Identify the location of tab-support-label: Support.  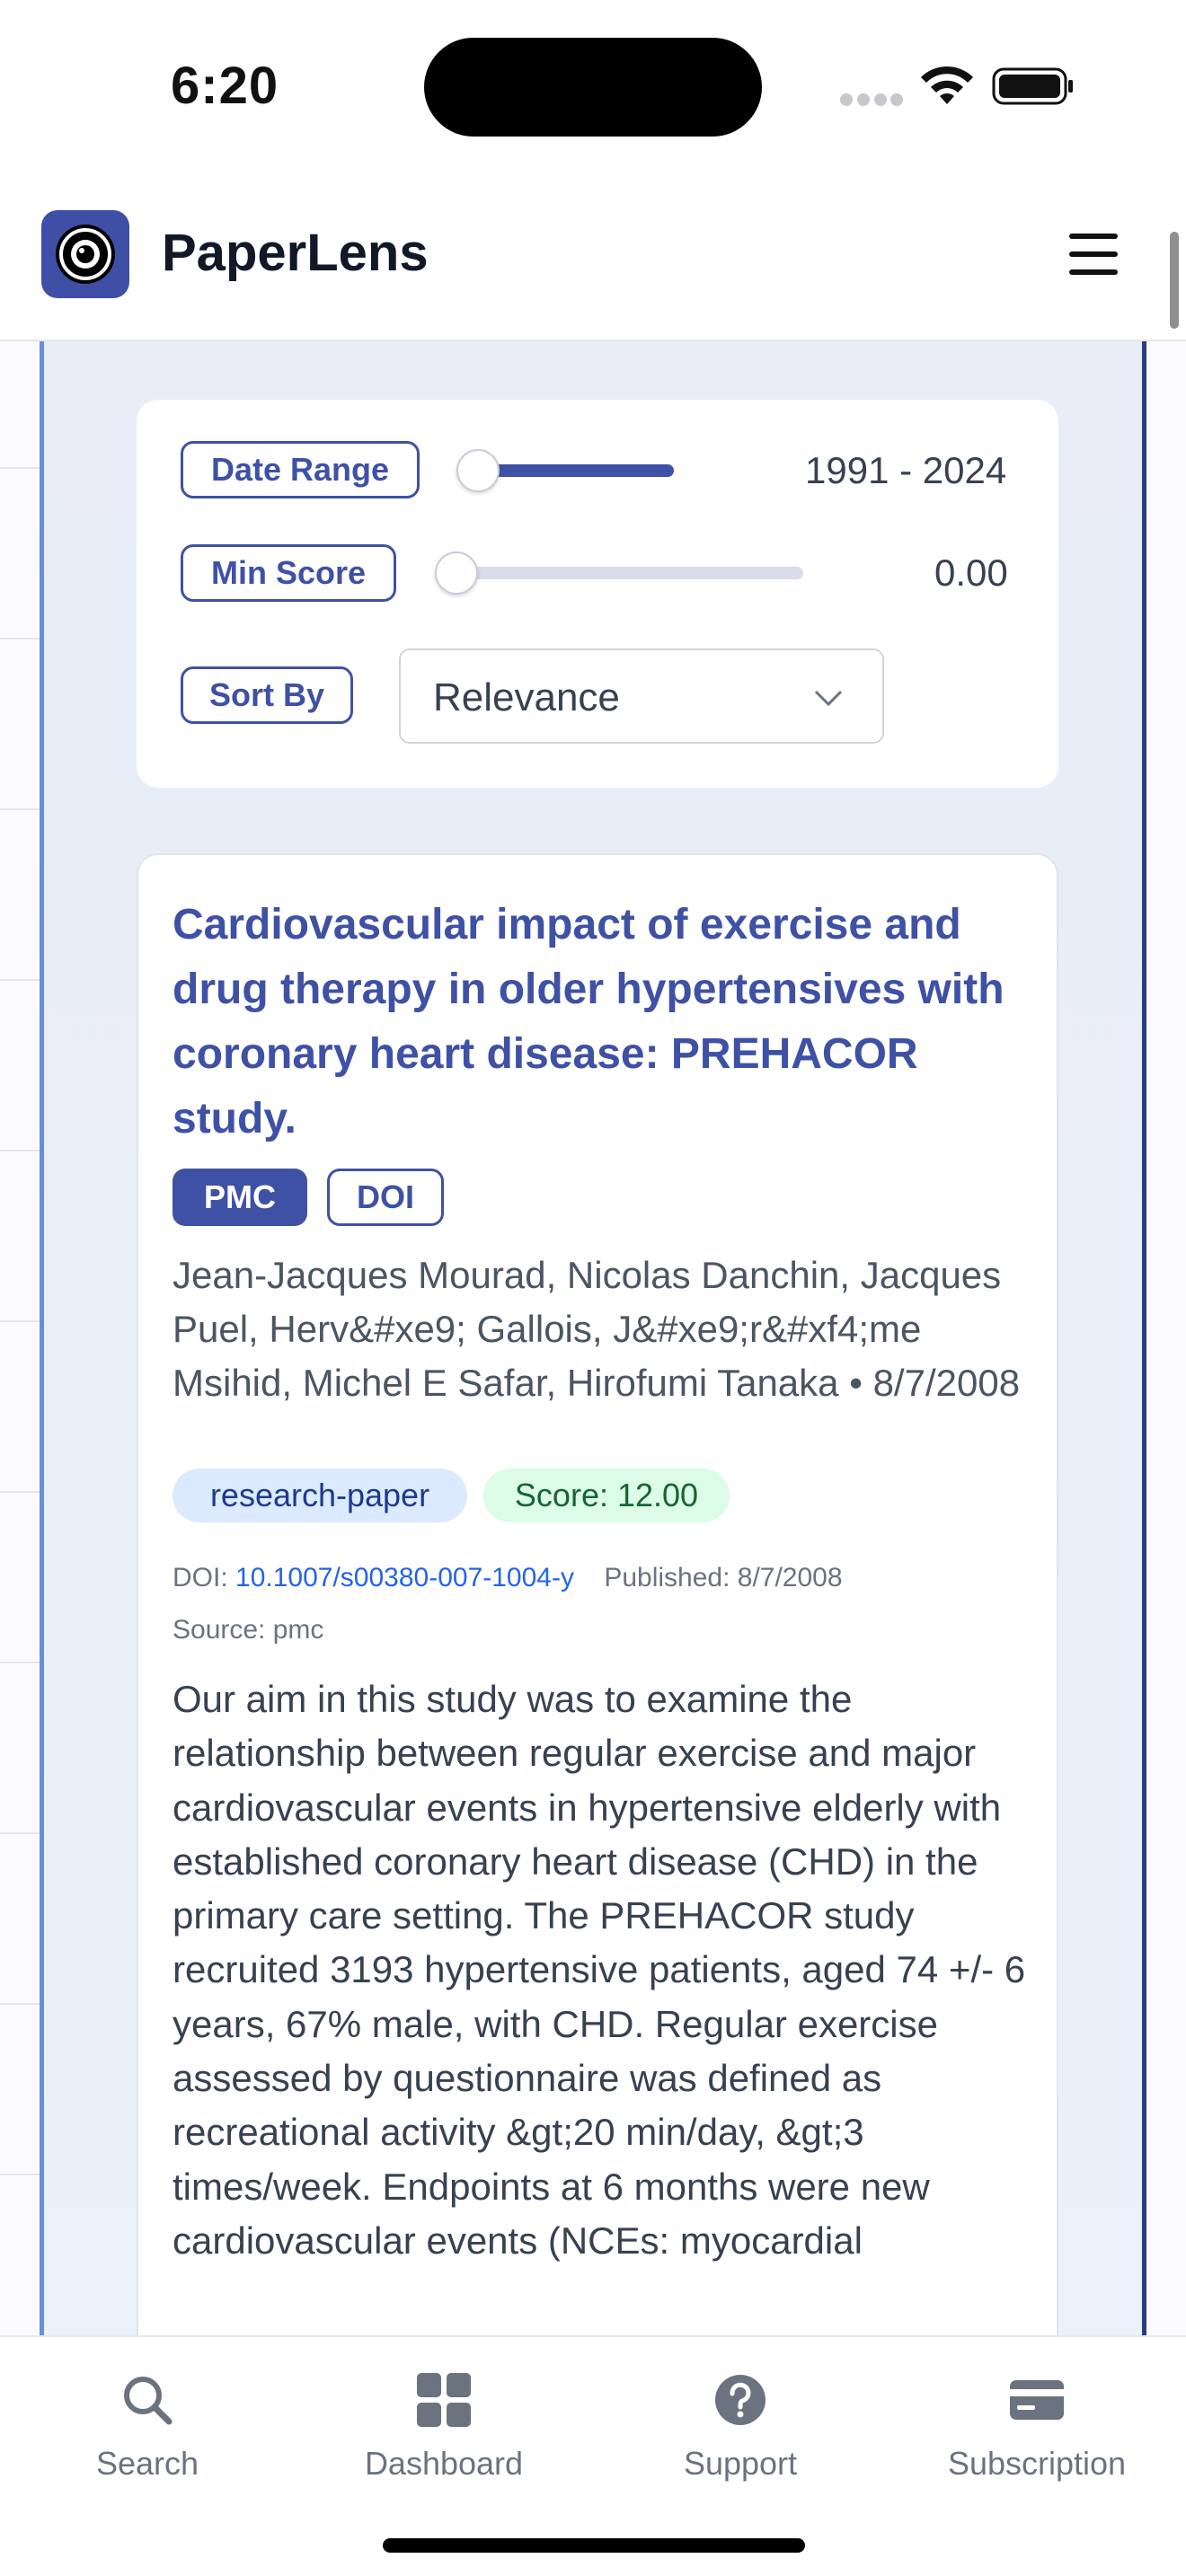
(740, 2463).